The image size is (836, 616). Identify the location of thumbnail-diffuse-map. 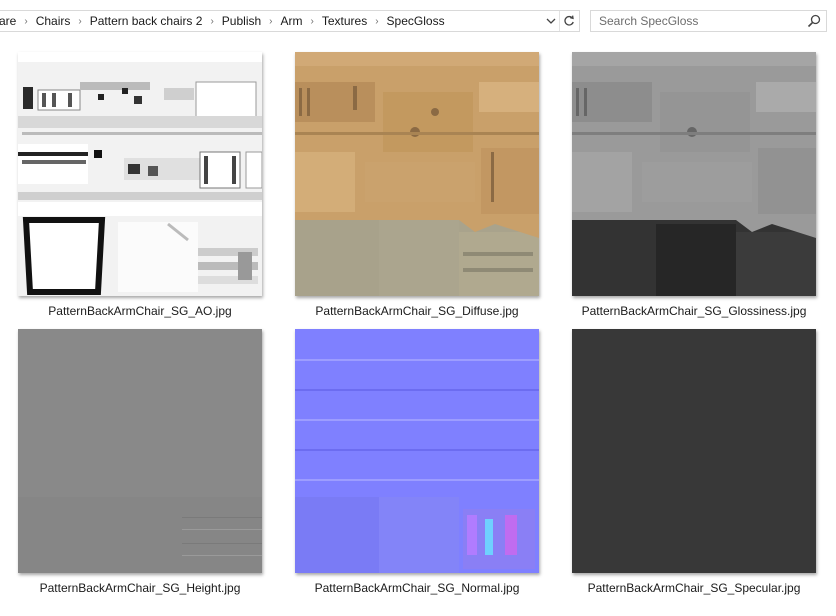
(417, 174).